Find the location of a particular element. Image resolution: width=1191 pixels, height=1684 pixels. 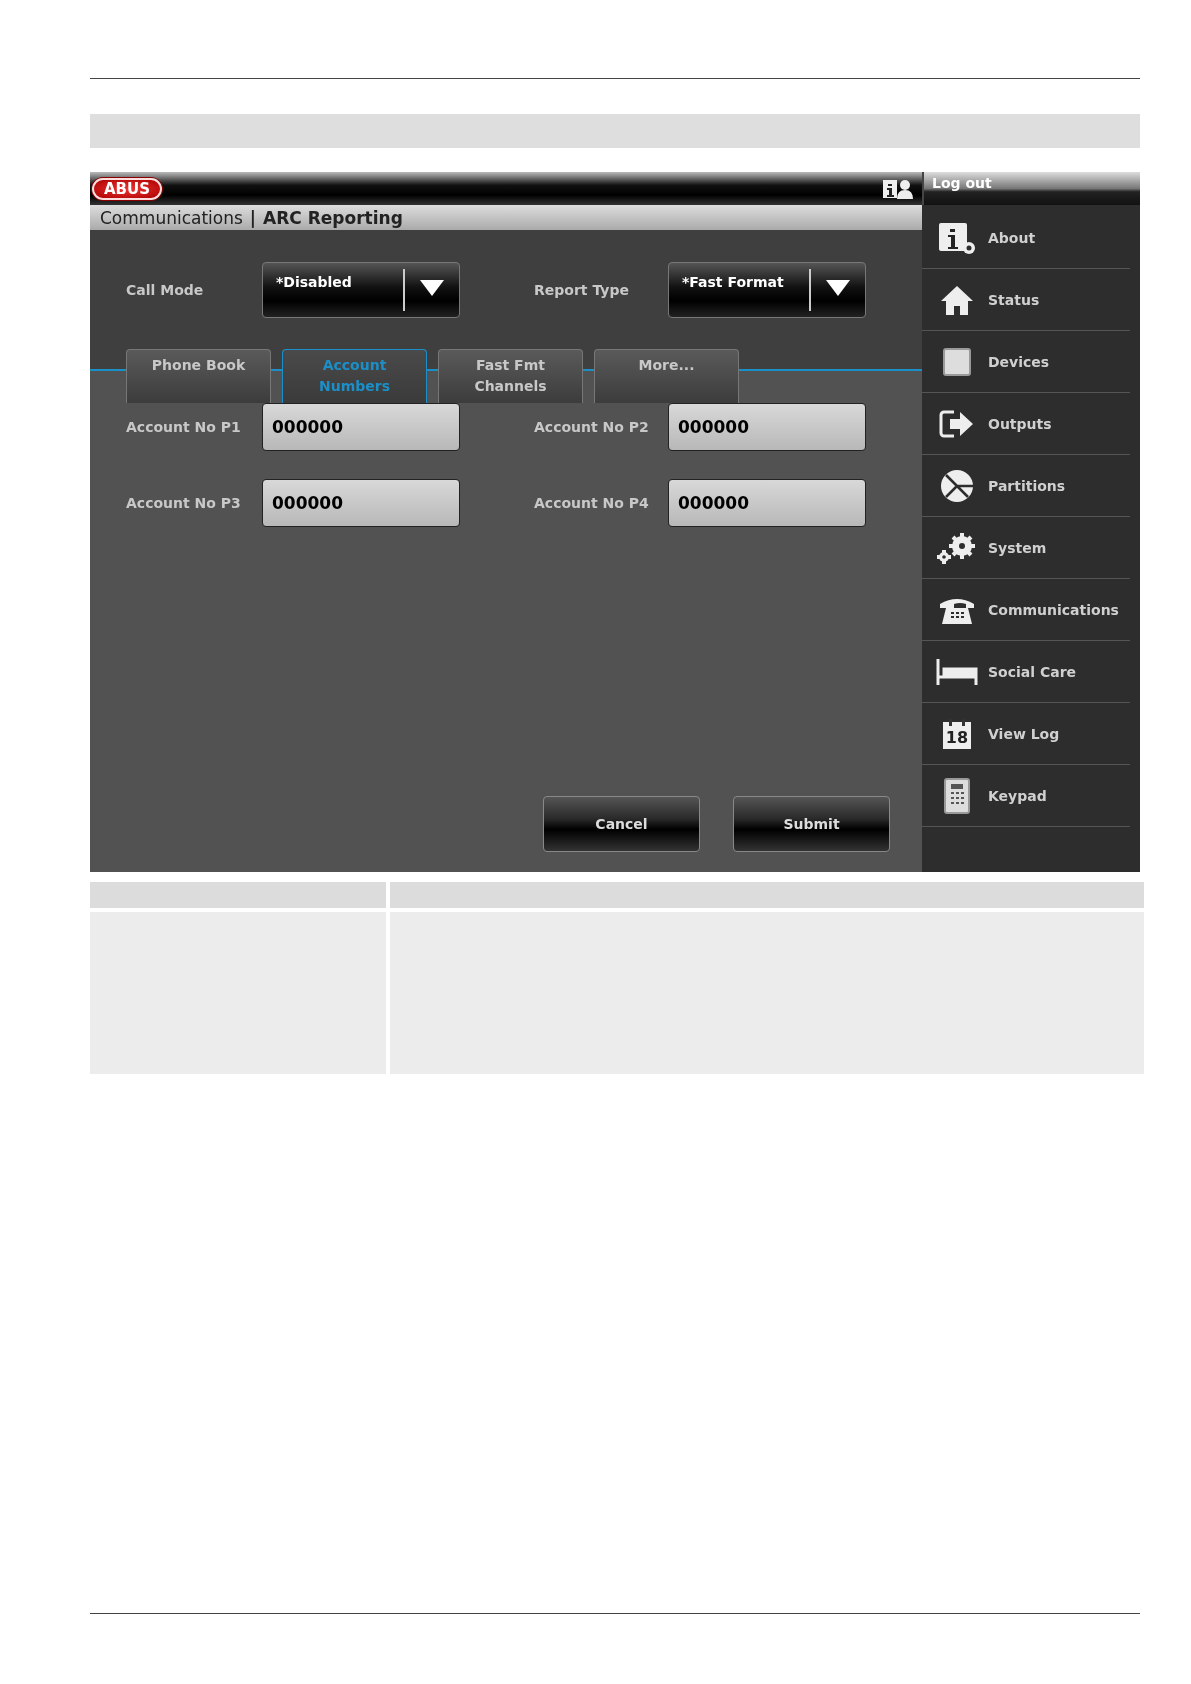

gears-icon is located at coordinates (957, 547).